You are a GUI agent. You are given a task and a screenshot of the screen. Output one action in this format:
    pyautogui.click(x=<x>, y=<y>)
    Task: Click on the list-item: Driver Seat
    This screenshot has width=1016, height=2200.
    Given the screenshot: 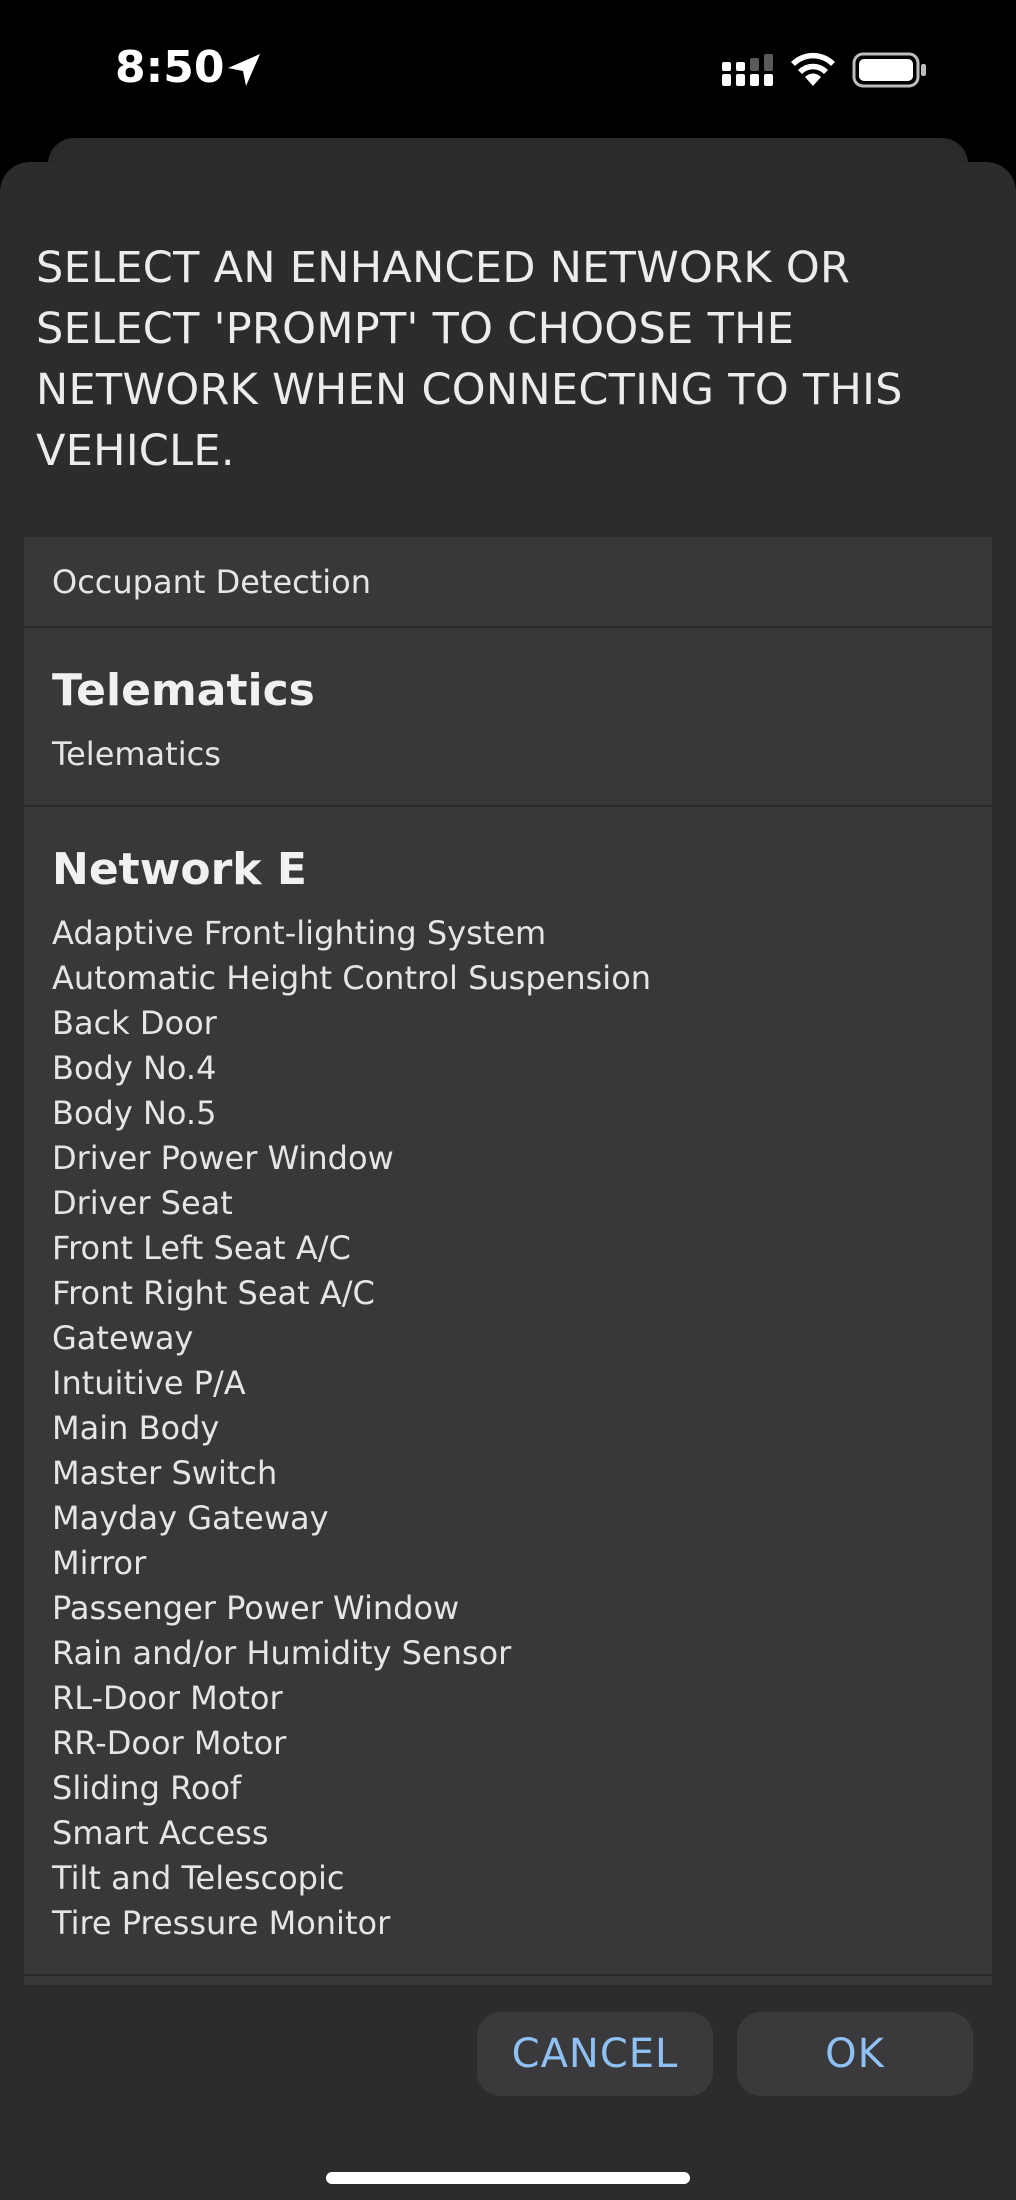 What is the action you would take?
    pyautogui.click(x=142, y=1203)
    